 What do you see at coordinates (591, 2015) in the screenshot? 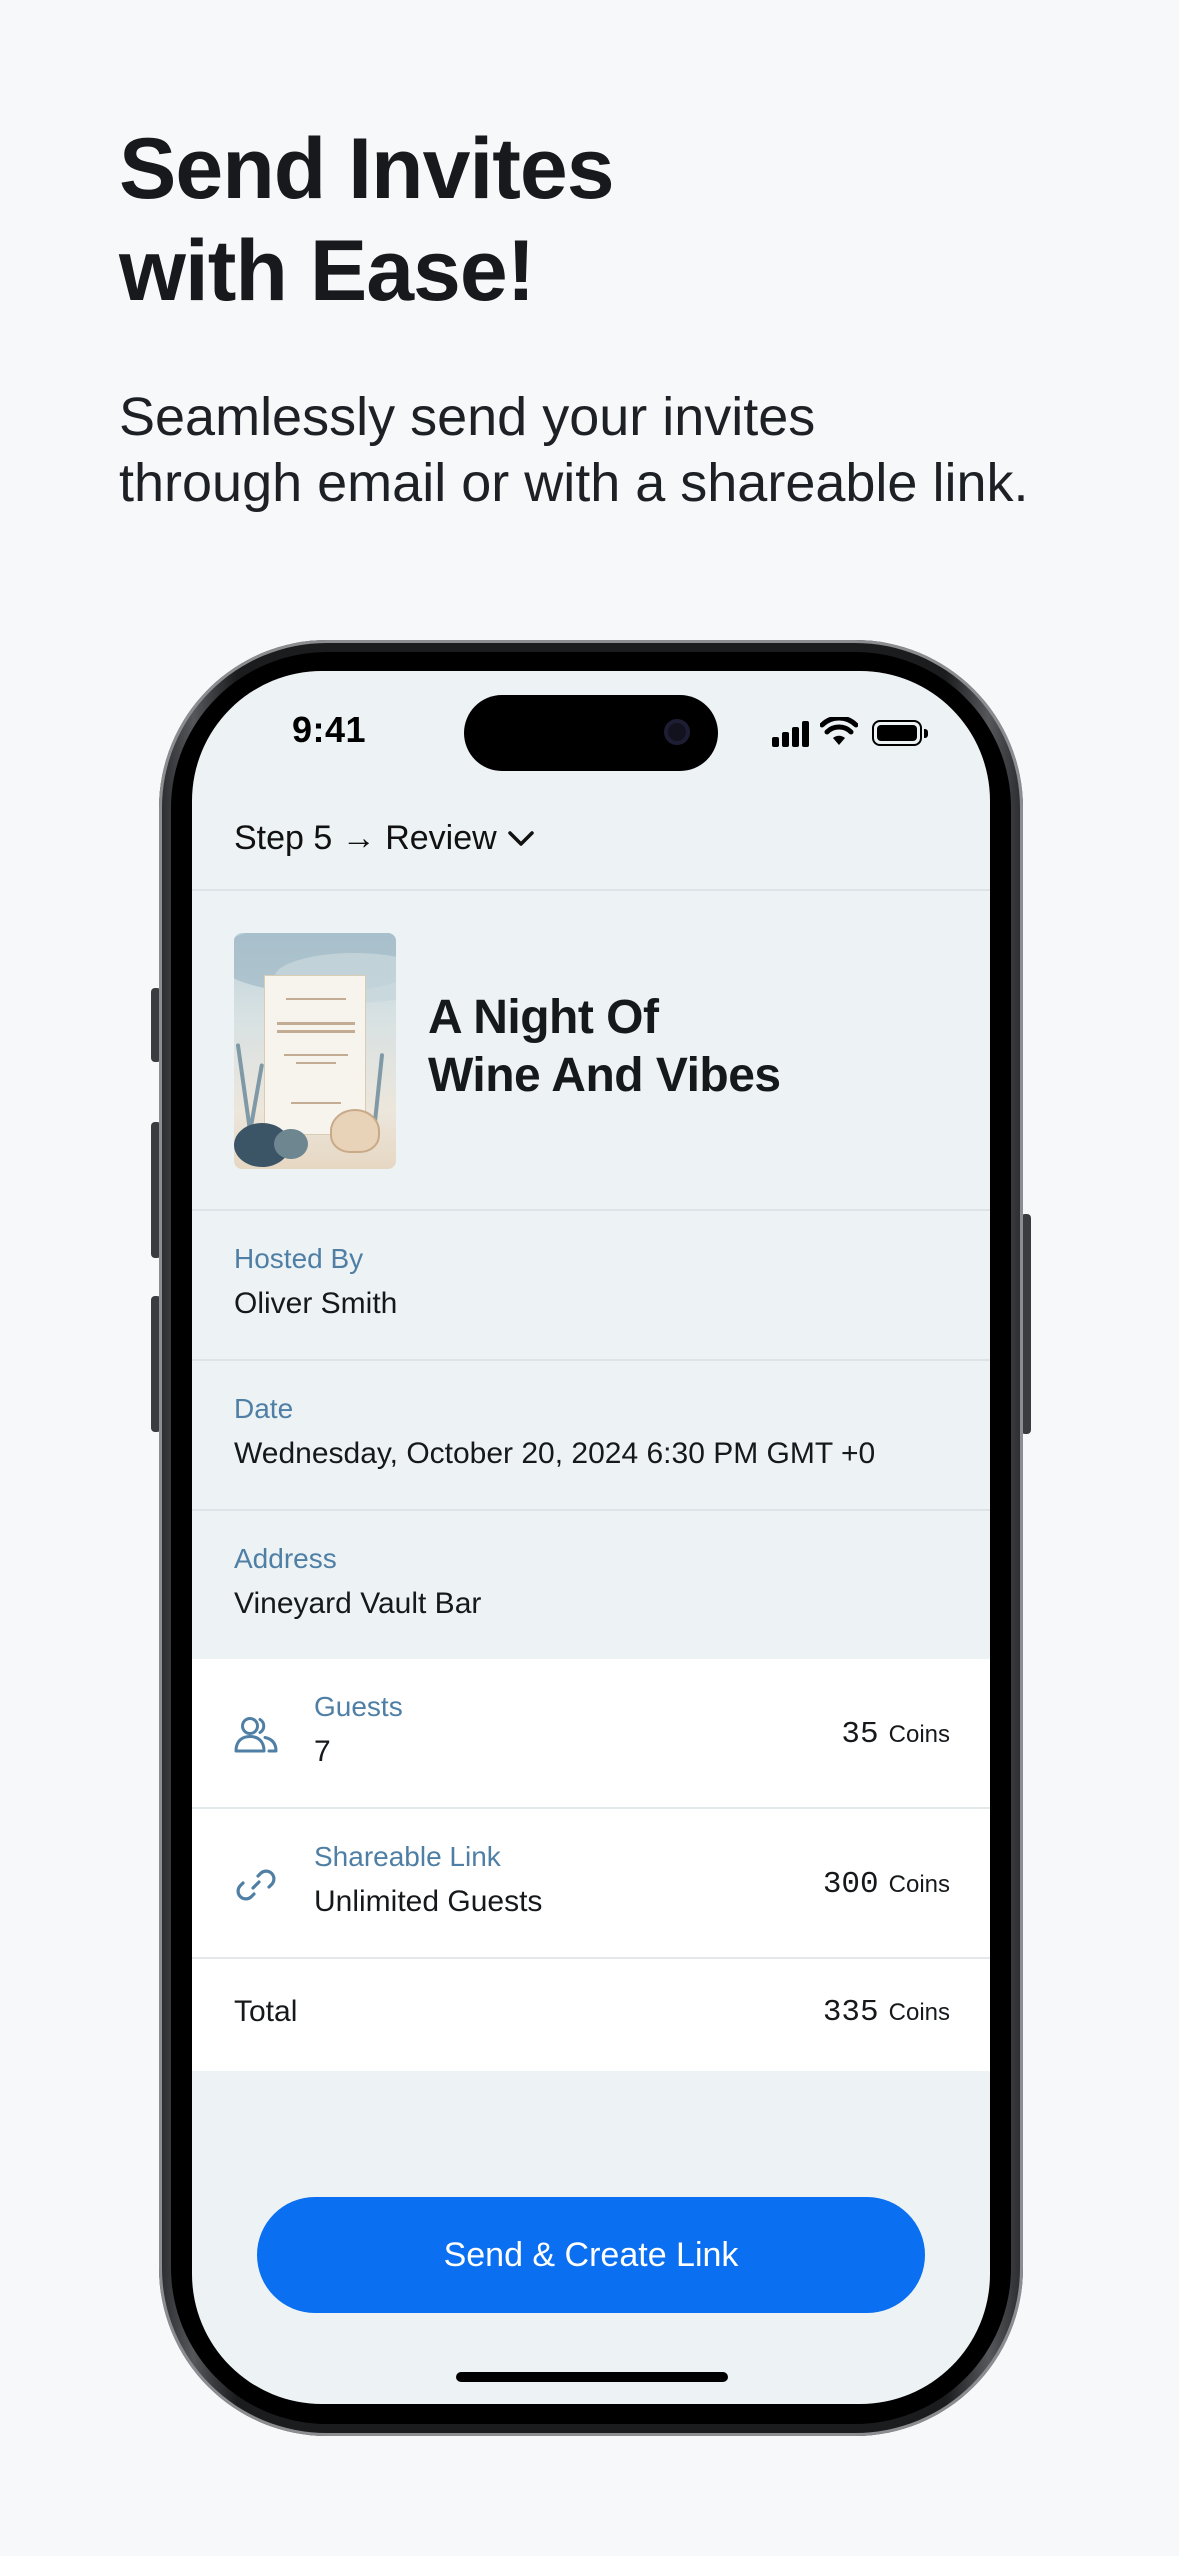
I see `total-row: Total 335 Coins` at bounding box center [591, 2015].